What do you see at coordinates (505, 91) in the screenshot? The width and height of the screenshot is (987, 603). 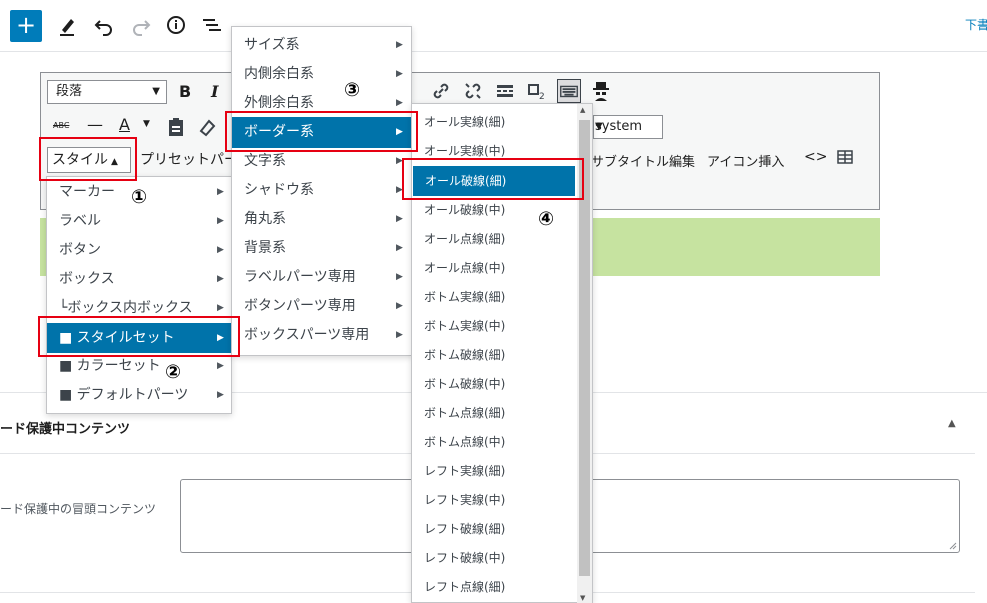 I see `read-more-icon` at bounding box center [505, 91].